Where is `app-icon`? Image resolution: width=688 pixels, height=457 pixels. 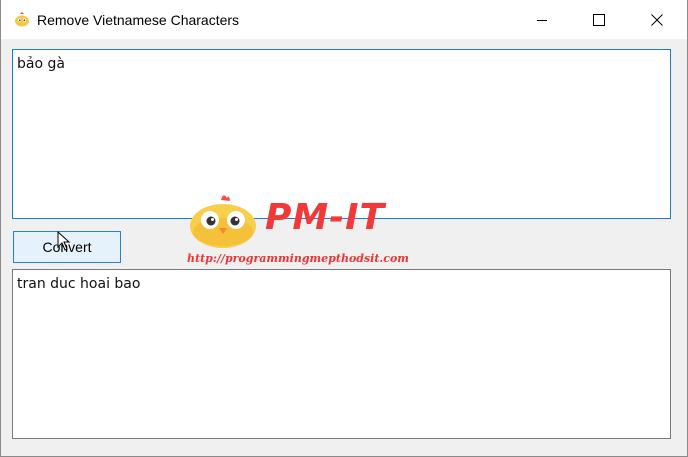 app-icon is located at coordinates (22, 19).